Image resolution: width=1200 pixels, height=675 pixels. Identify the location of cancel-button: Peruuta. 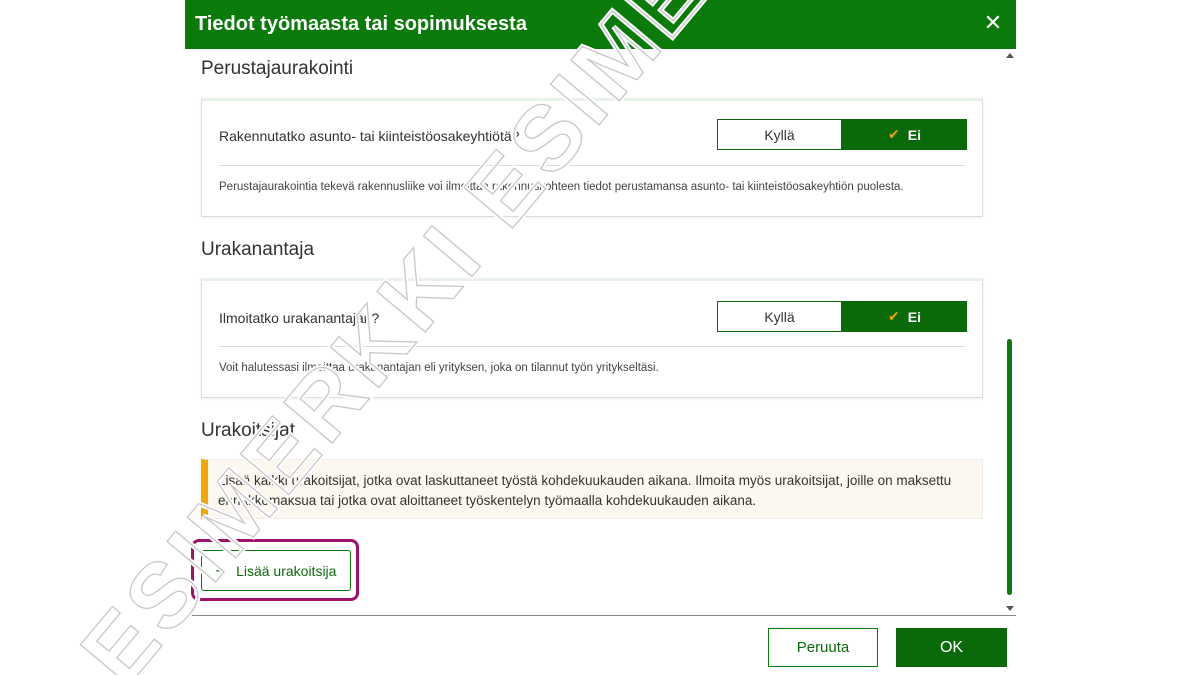
(823, 647).